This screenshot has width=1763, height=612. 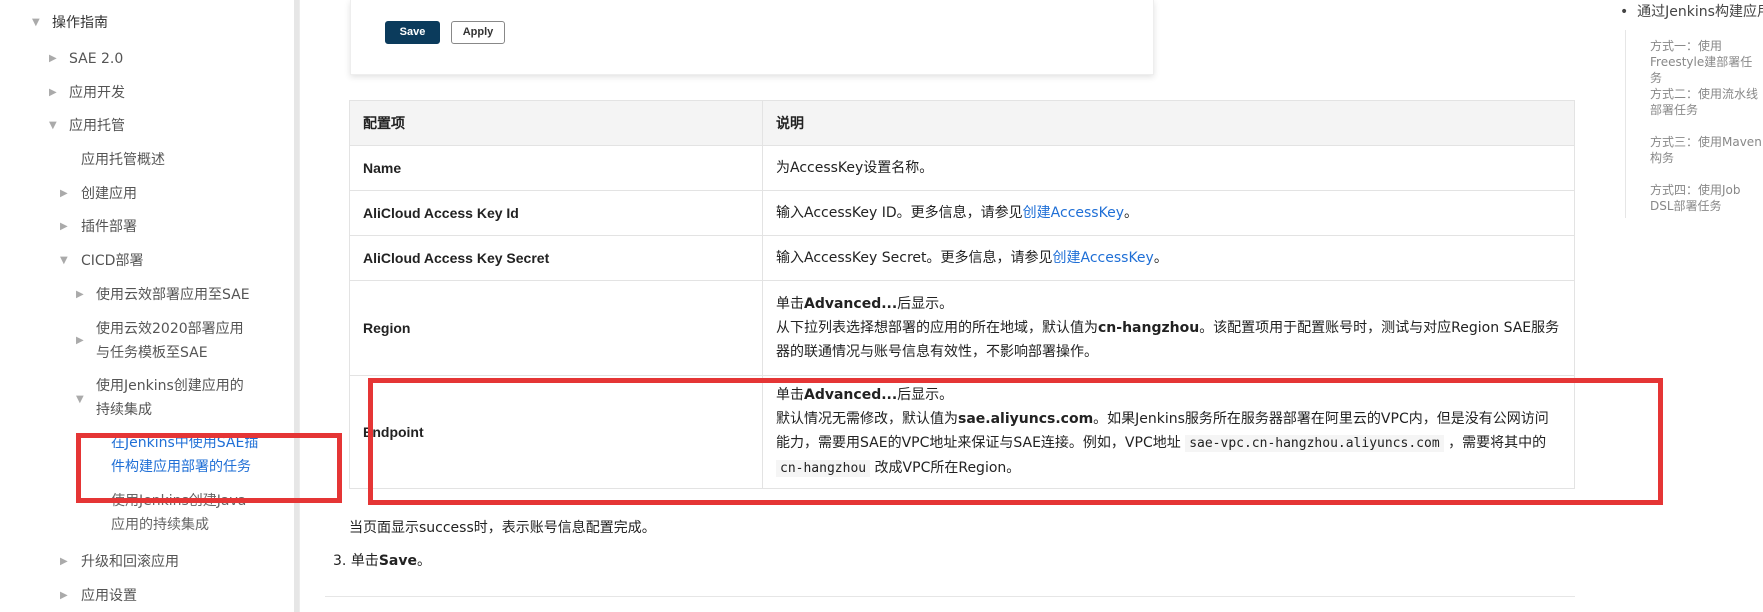 I want to click on apply-button: Apply, so click(x=478, y=32).